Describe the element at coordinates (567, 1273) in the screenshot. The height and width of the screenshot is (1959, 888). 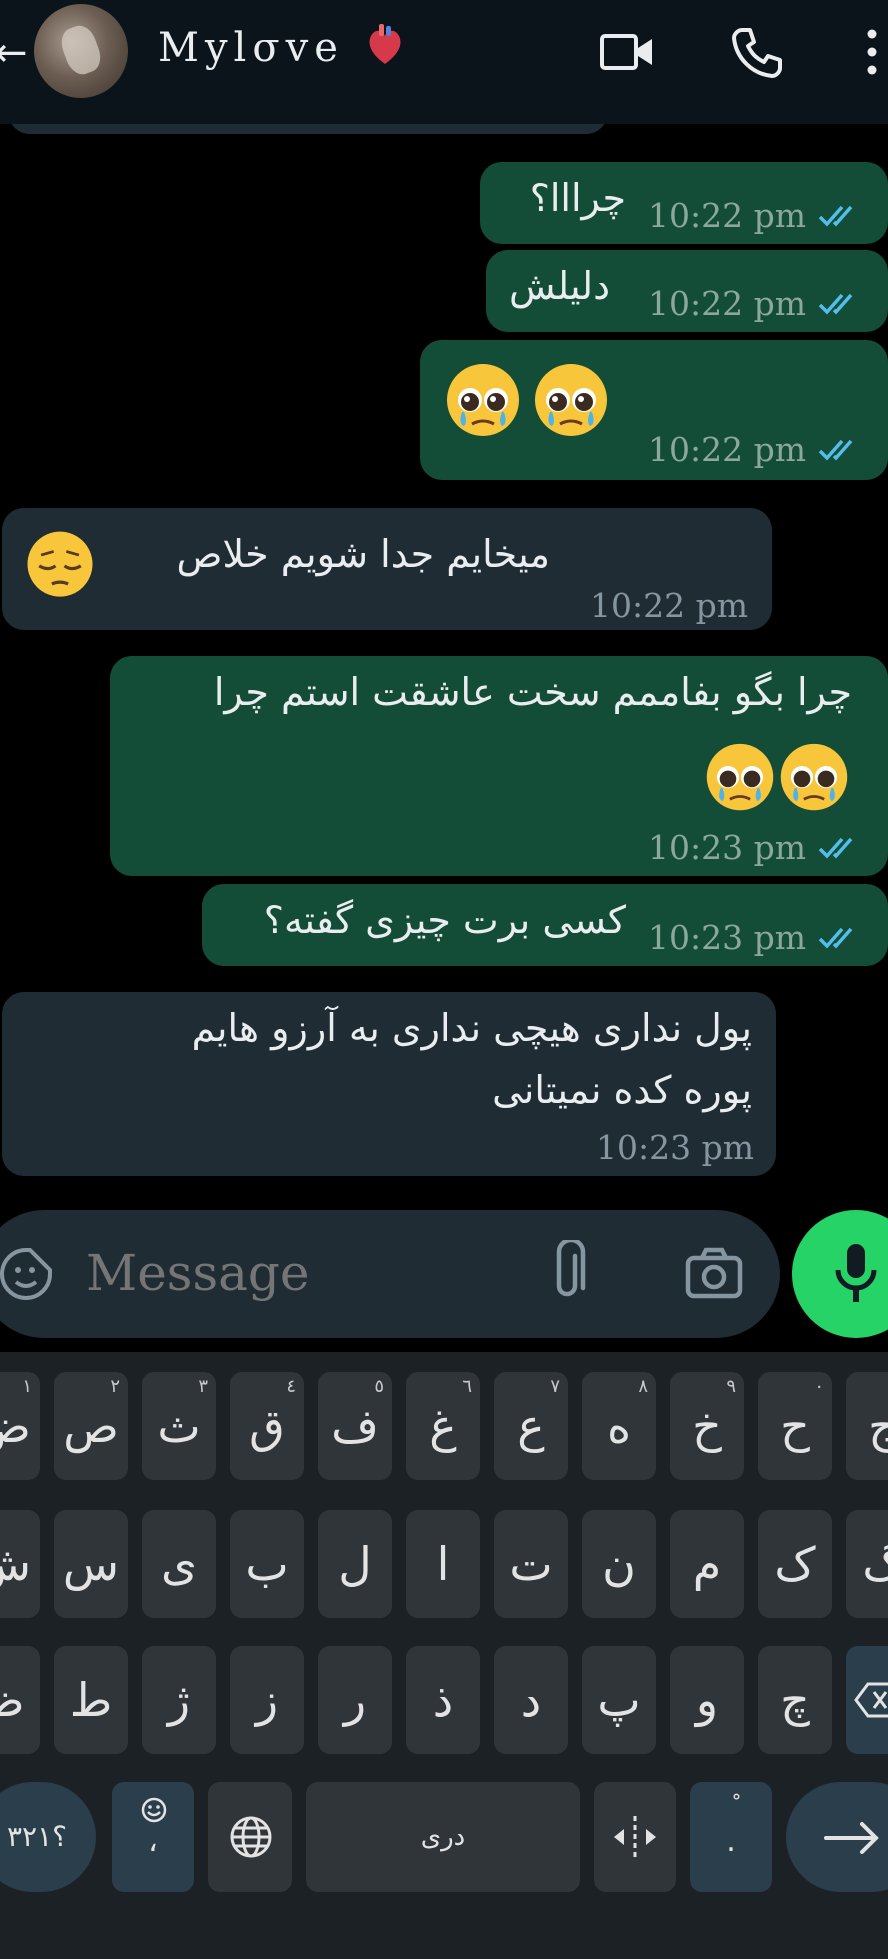
I see `attach-icon` at that location.